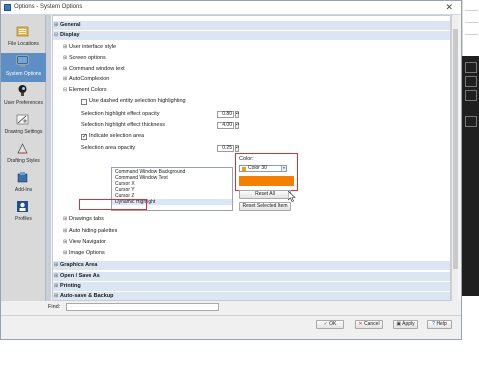  I want to click on tree-item-label: User interface style, so click(93, 47).